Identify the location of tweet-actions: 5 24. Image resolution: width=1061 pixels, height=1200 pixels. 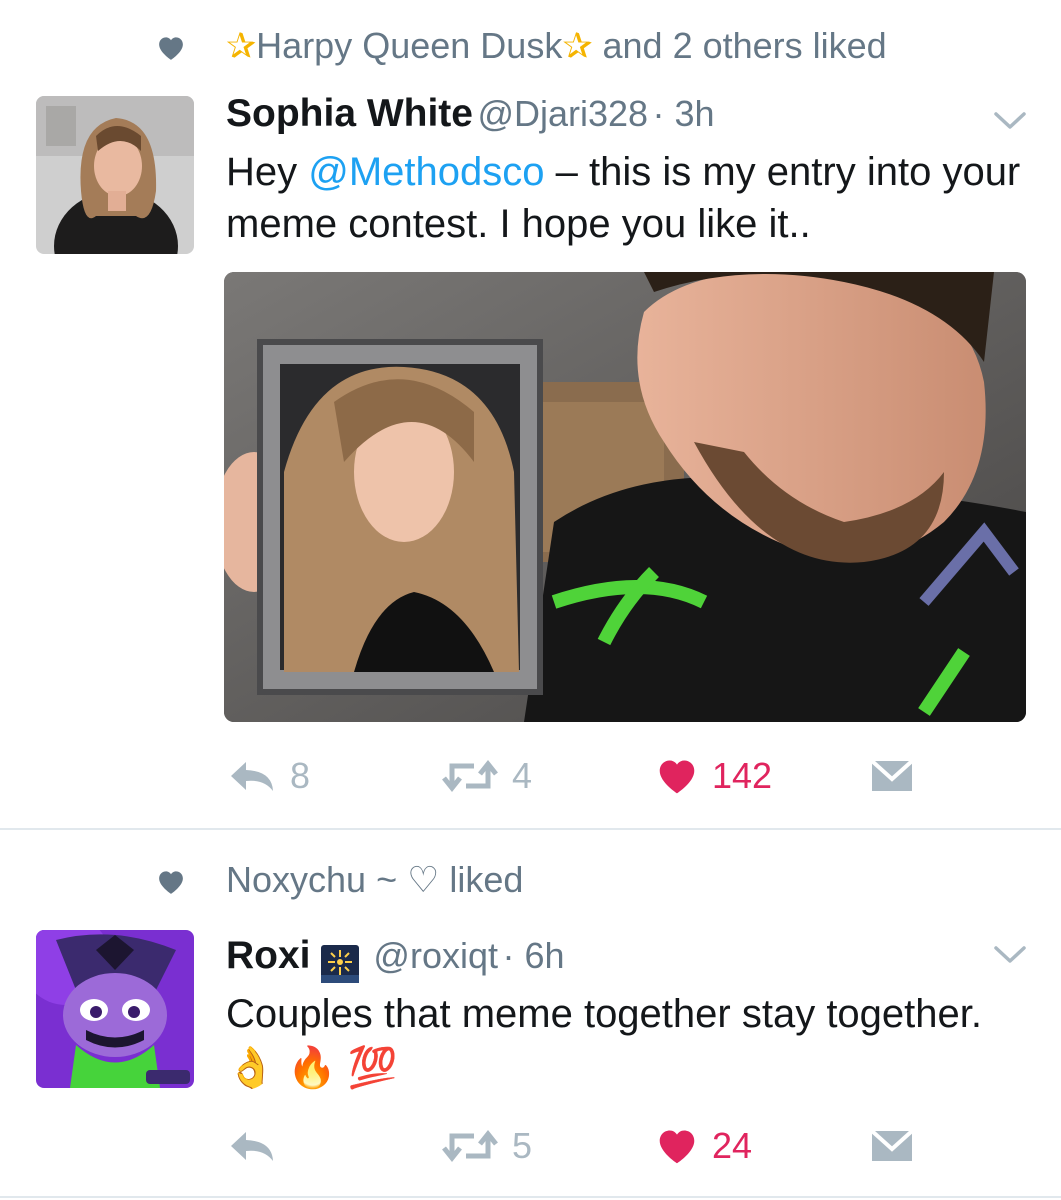
(530, 1146).